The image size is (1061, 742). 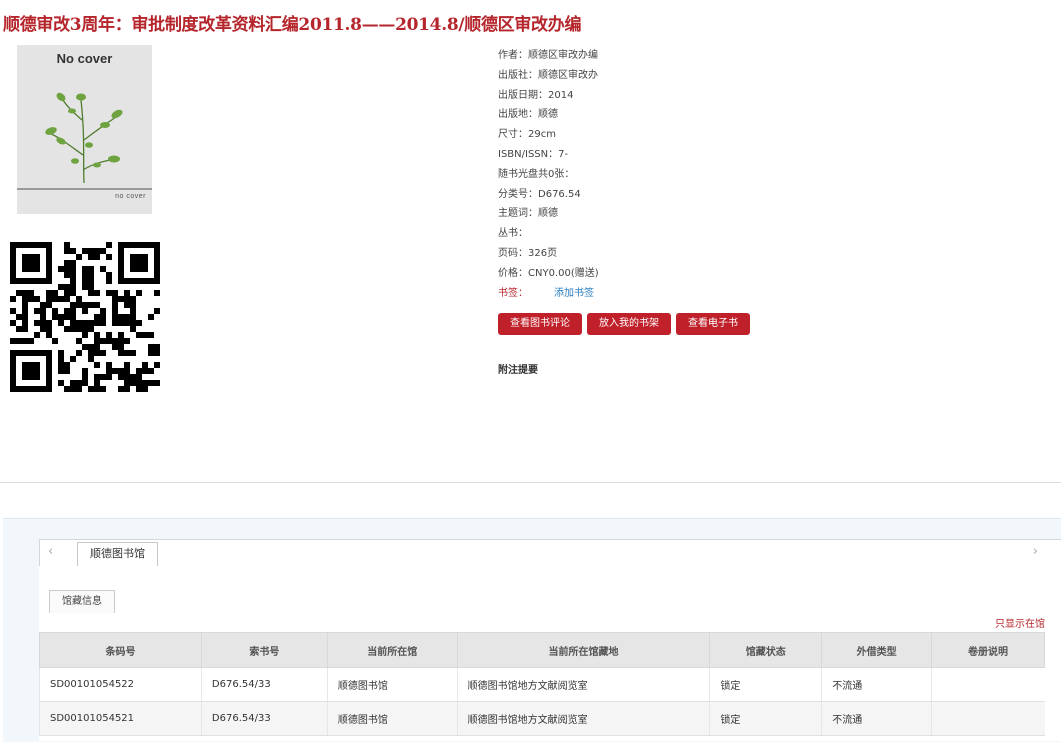 What do you see at coordinates (533, 154) in the screenshot?
I see `meta-isbn: ISBN/ISSN：7-` at bounding box center [533, 154].